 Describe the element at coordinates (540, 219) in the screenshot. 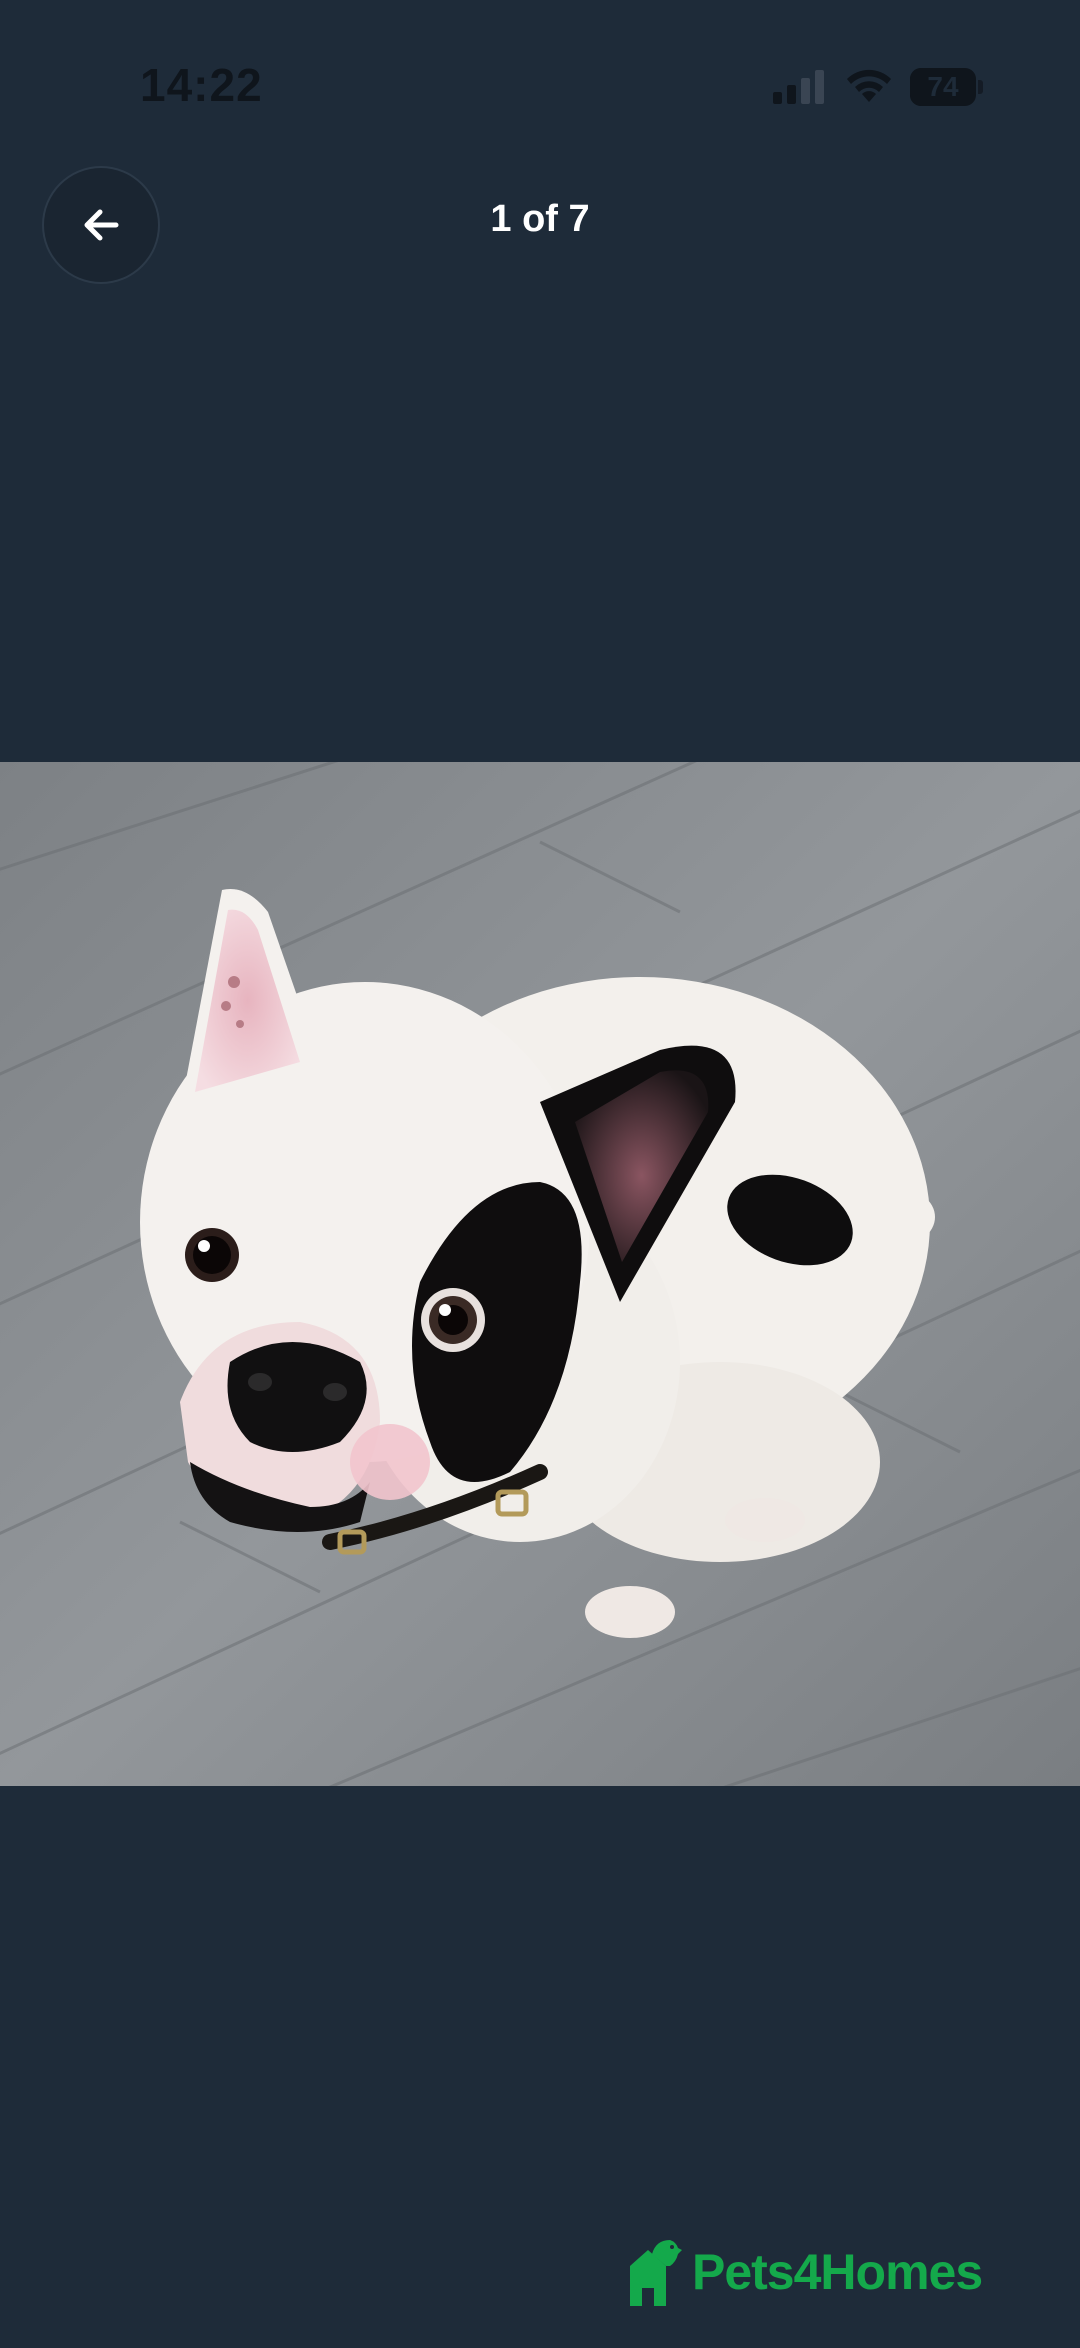

I see `image-counter: 1 of 7` at that location.